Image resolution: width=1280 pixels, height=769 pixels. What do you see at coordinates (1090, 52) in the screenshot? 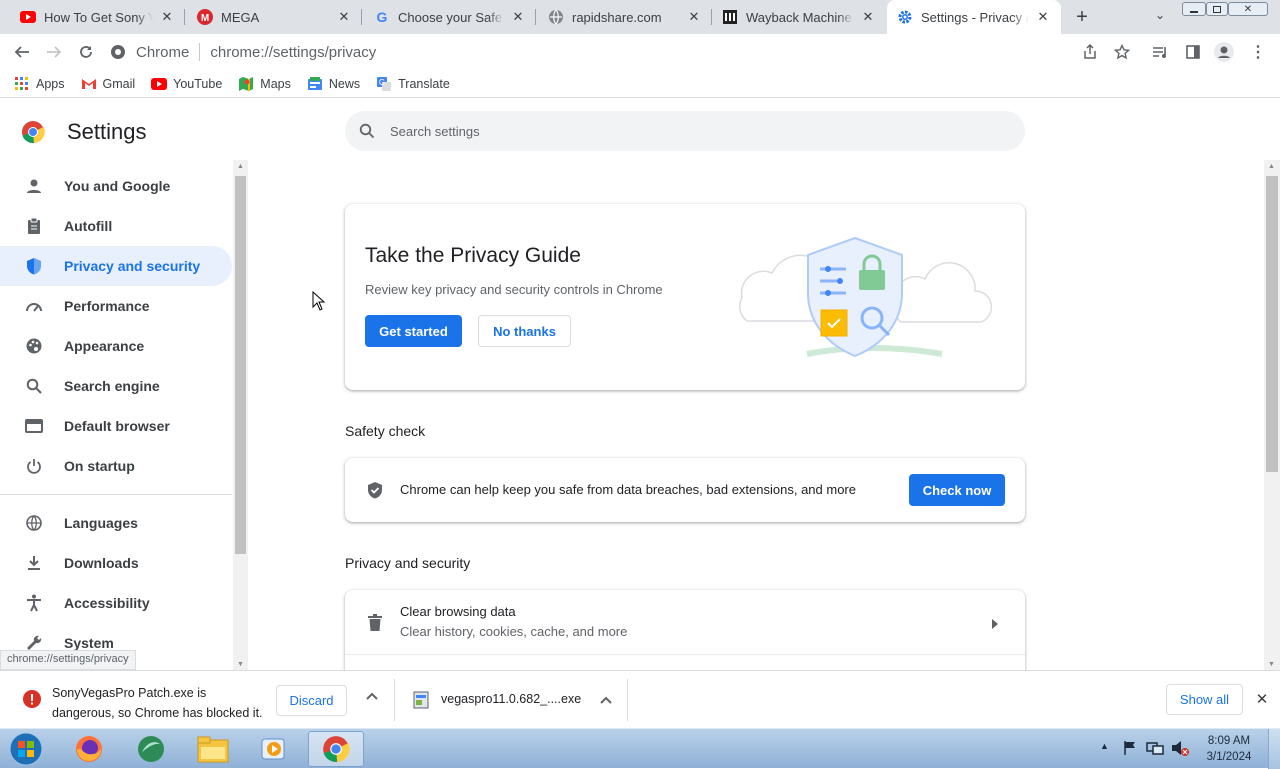
I see `share-icon` at bounding box center [1090, 52].